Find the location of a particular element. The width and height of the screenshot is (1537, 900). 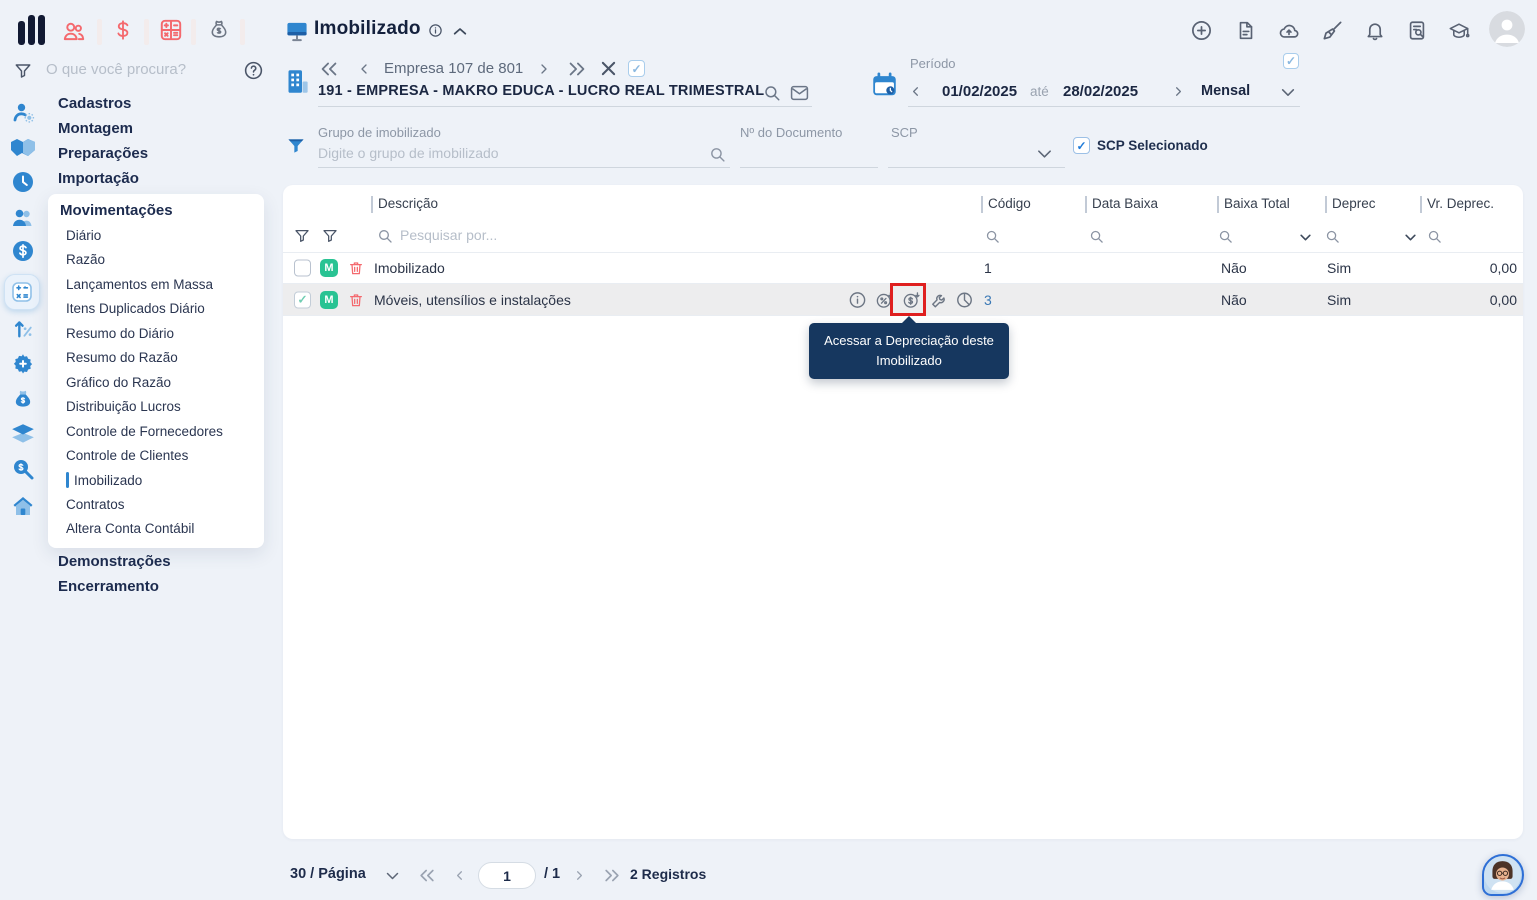

document-filter-input is located at coordinates (807, 153).